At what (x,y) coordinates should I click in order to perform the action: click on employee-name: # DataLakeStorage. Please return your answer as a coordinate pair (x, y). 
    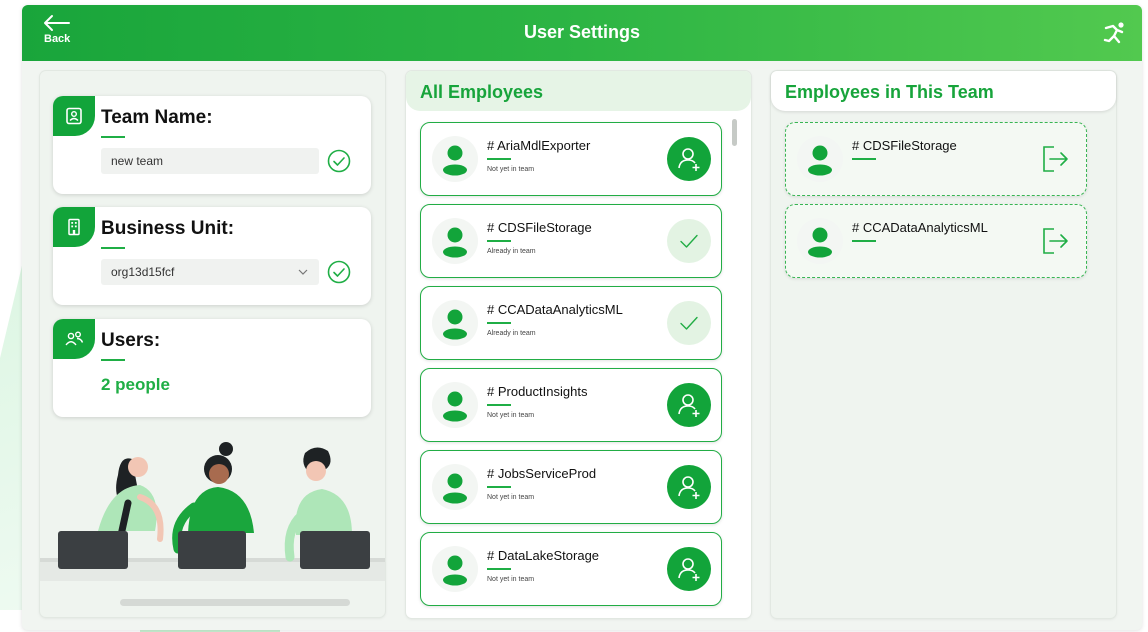
    Looking at the image, I should click on (543, 555).